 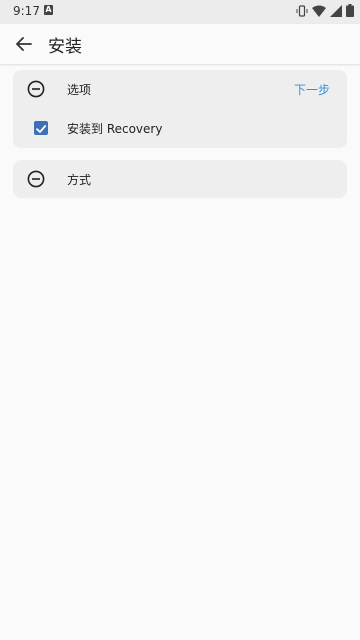 What do you see at coordinates (180, 89) in the screenshot?
I see `options-header-row: 选项 下一步` at bounding box center [180, 89].